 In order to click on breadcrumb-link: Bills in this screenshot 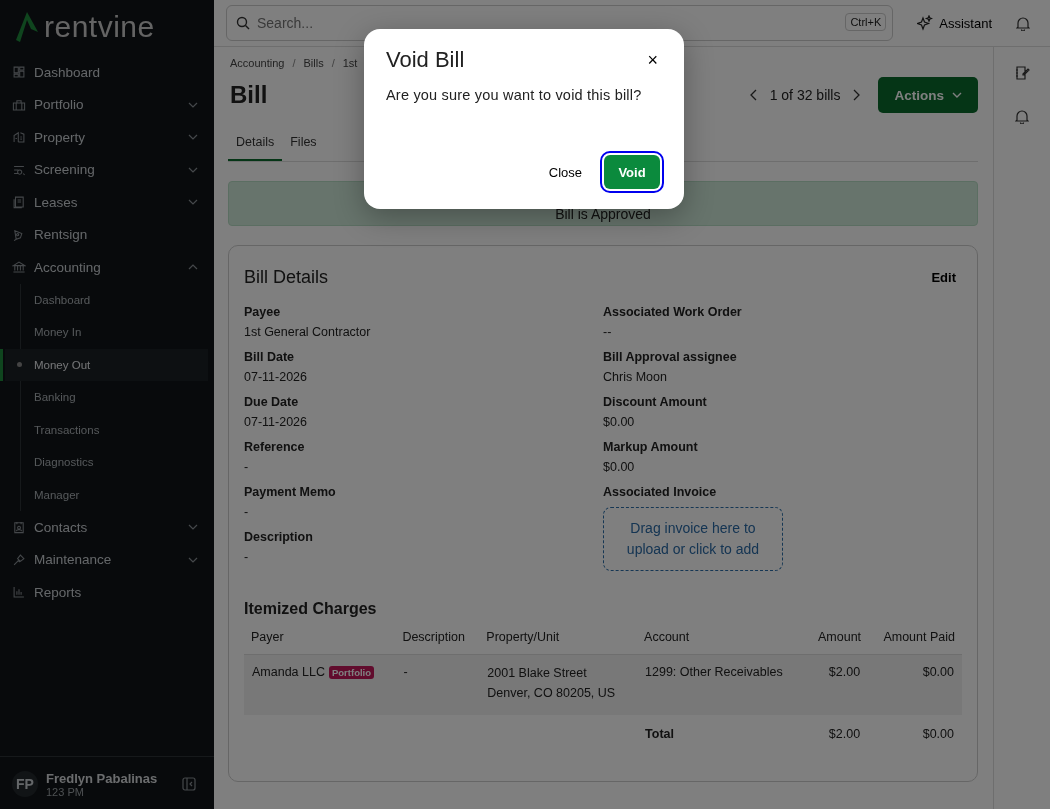, I will do `click(313, 63)`.